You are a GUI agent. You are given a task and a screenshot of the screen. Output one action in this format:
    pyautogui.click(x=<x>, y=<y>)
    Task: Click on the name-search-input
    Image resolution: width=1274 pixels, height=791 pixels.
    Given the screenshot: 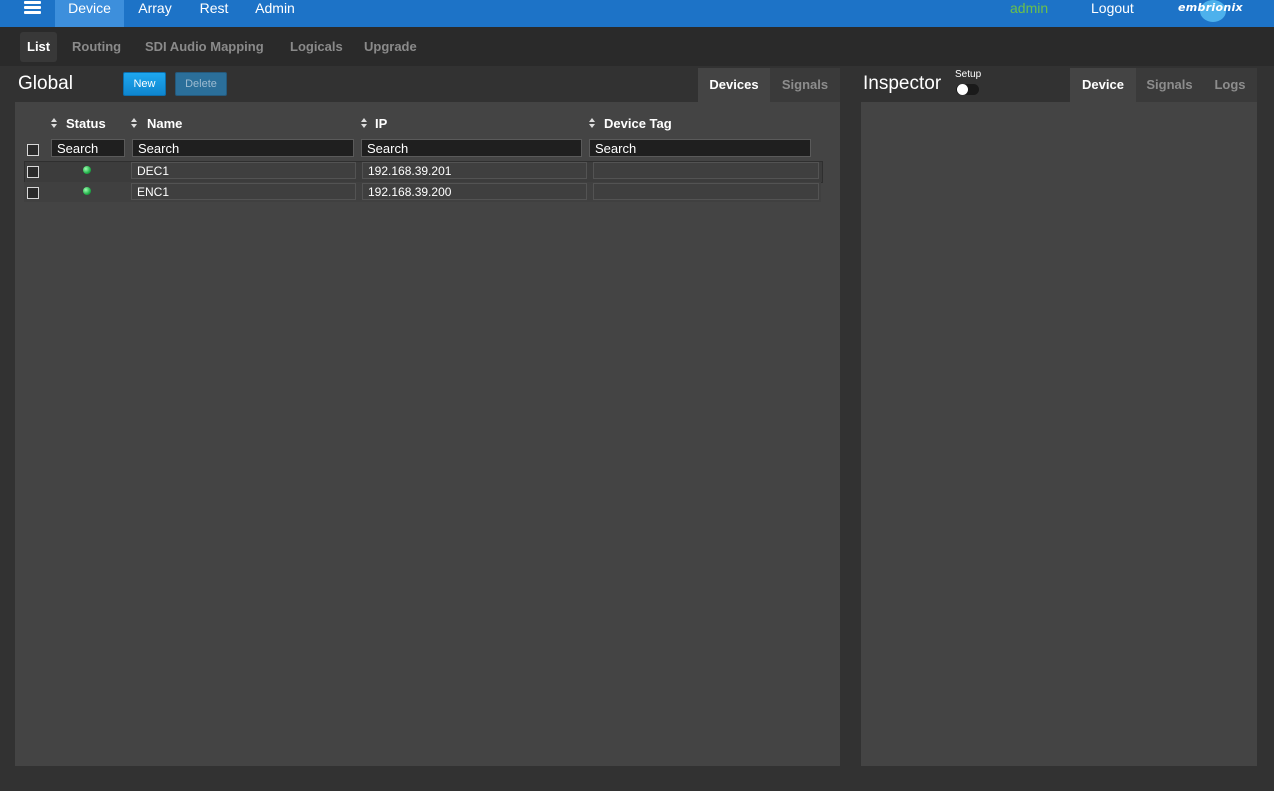 What is the action you would take?
    pyautogui.click(x=243, y=148)
    